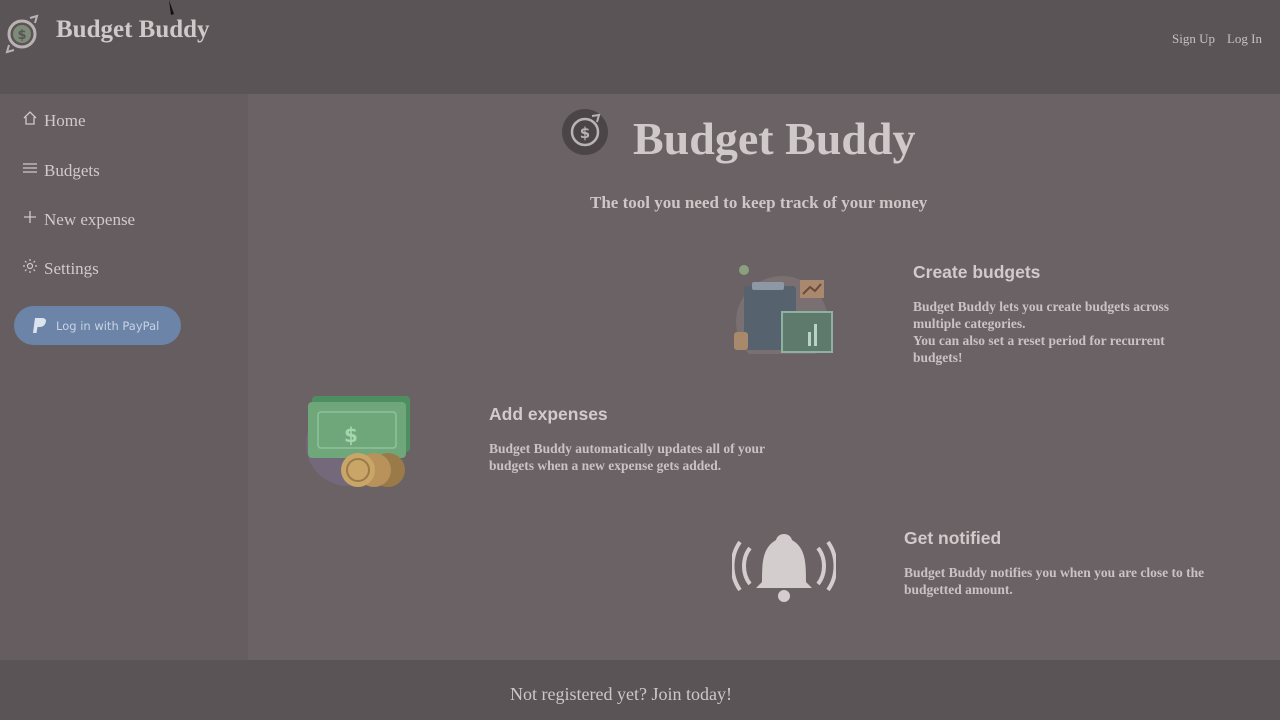 The height and width of the screenshot is (720, 1280). I want to click on page-title: Budget Buddy, so click(774, 138).